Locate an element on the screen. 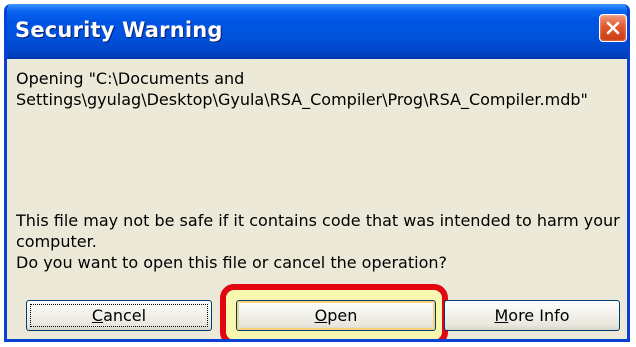 The width and height of the screenshot is (636, 347). close-icon is located at coordinates (613, 28).